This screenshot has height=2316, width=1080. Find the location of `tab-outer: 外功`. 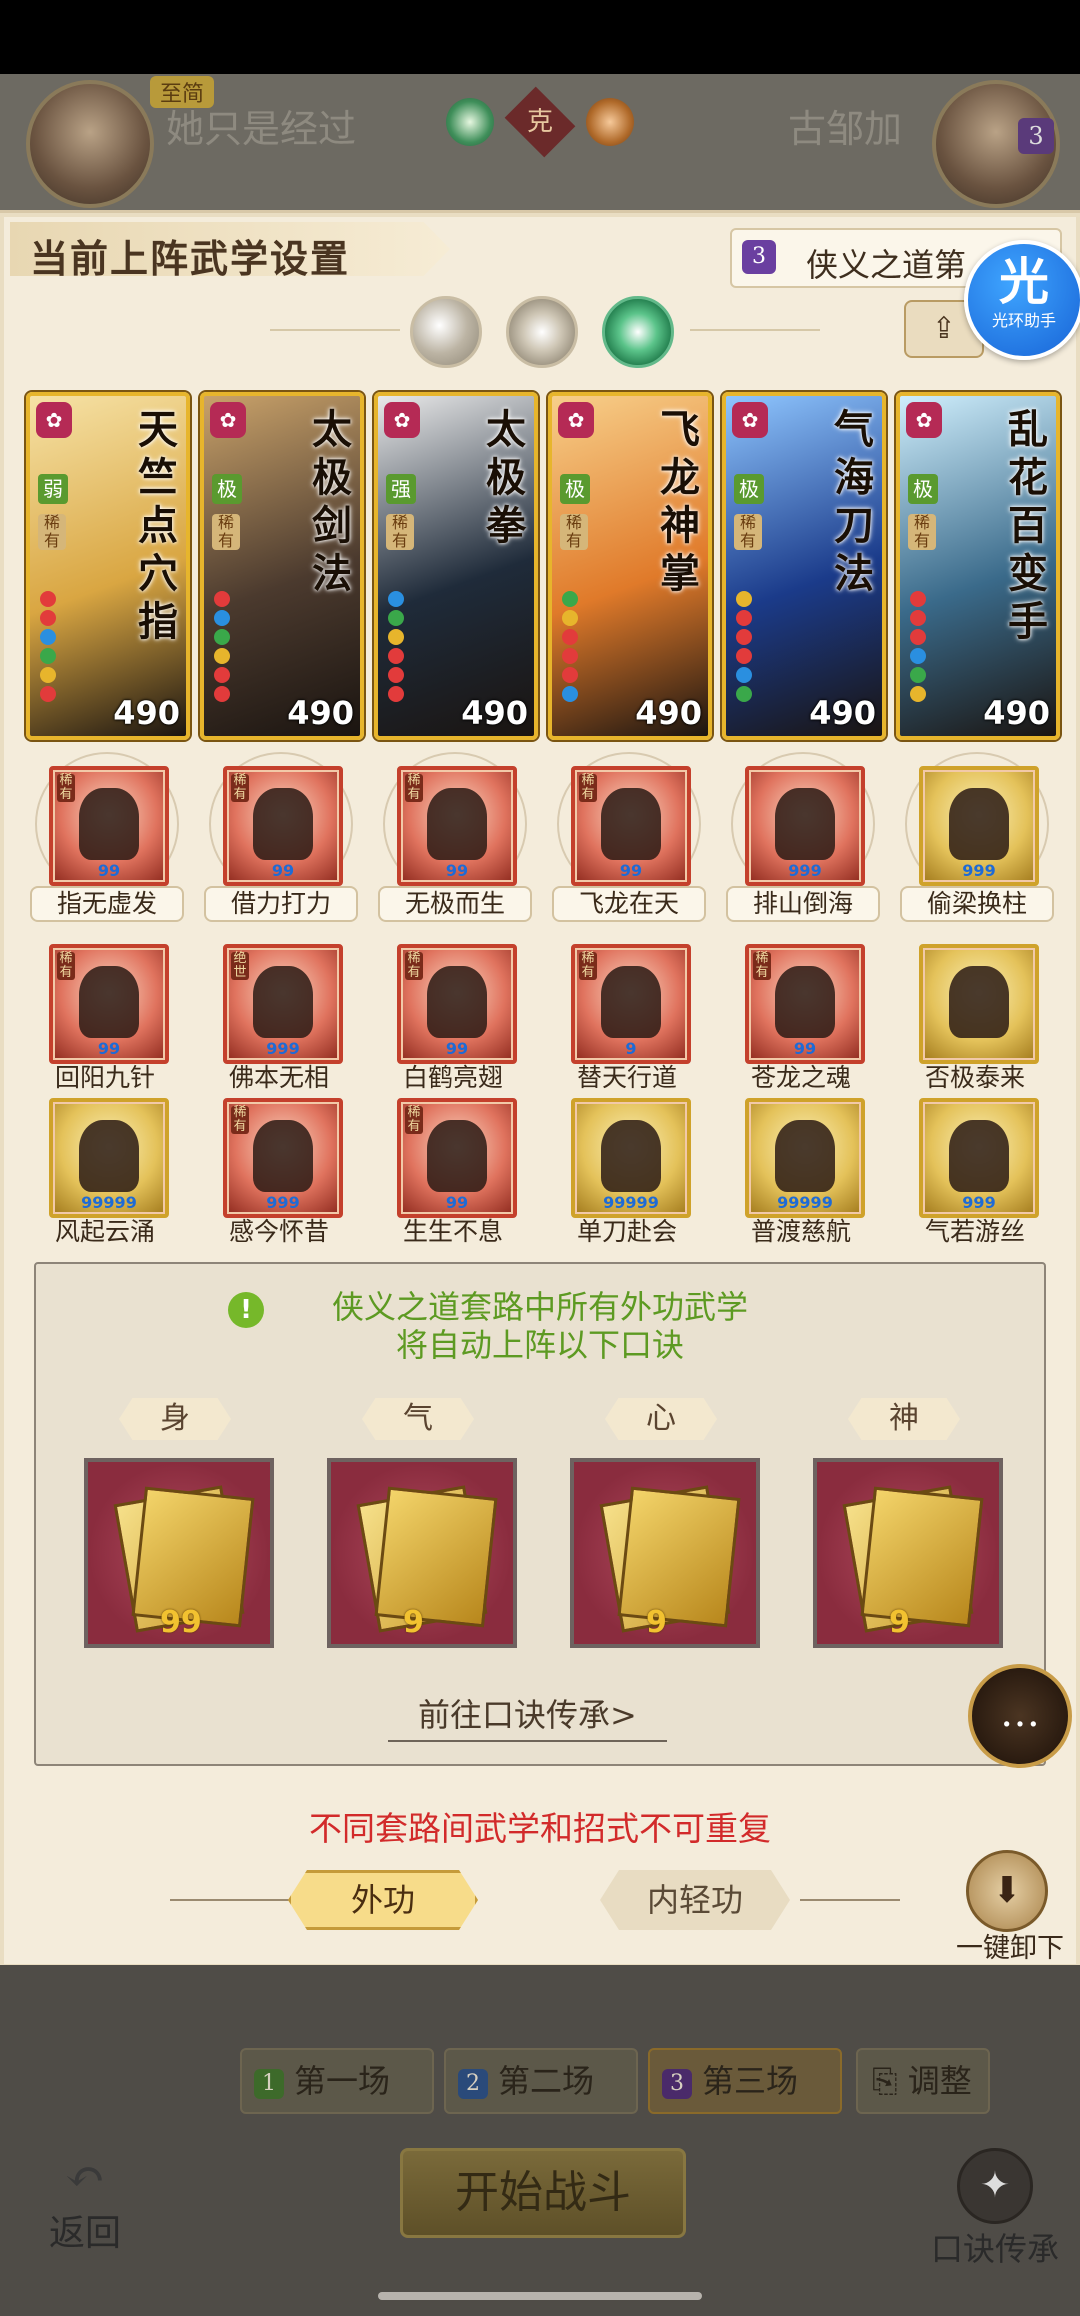

tab-outer: 外功 is located at coordinates (383, 1900).